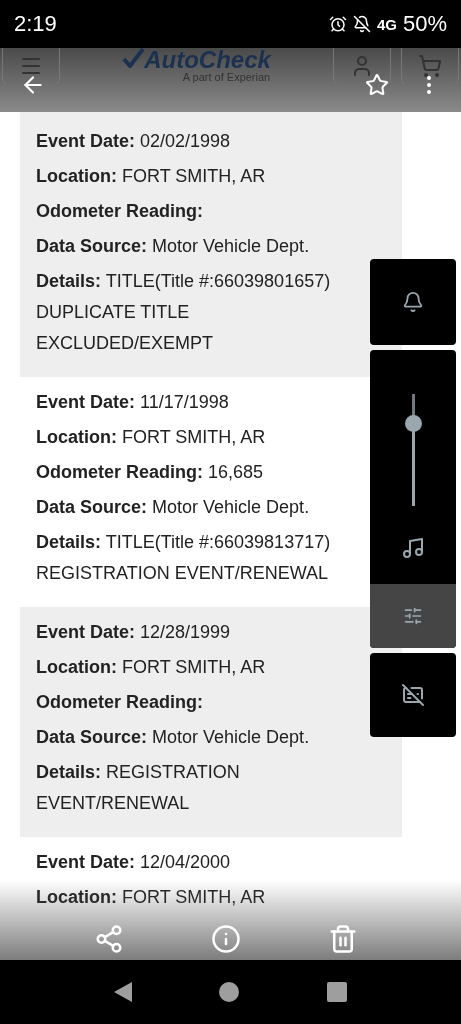 This screenshot has height=1024, width=461. I want to click on bell-off-icon, so click(361, 24).